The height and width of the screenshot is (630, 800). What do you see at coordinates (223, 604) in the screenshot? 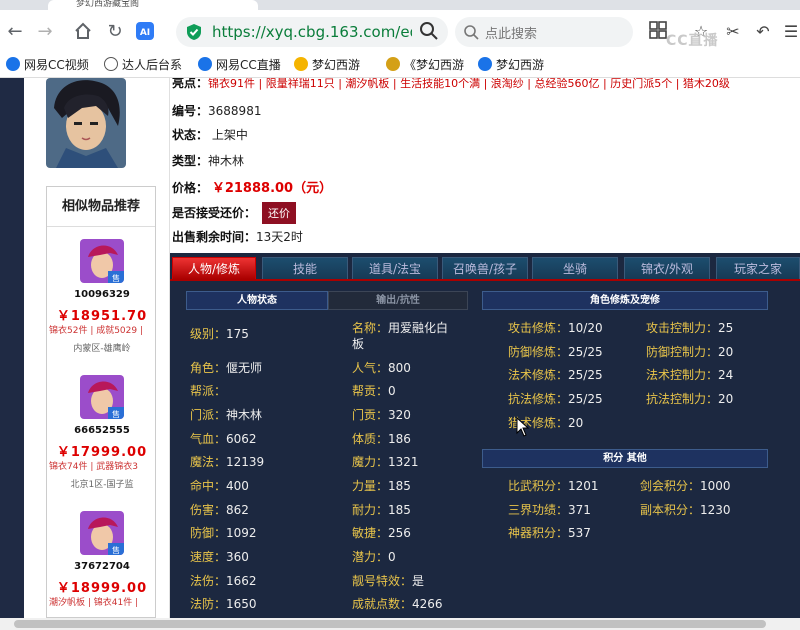
I see `stat-magic-defense: 法防：1650` at bounding box center [223, 604].